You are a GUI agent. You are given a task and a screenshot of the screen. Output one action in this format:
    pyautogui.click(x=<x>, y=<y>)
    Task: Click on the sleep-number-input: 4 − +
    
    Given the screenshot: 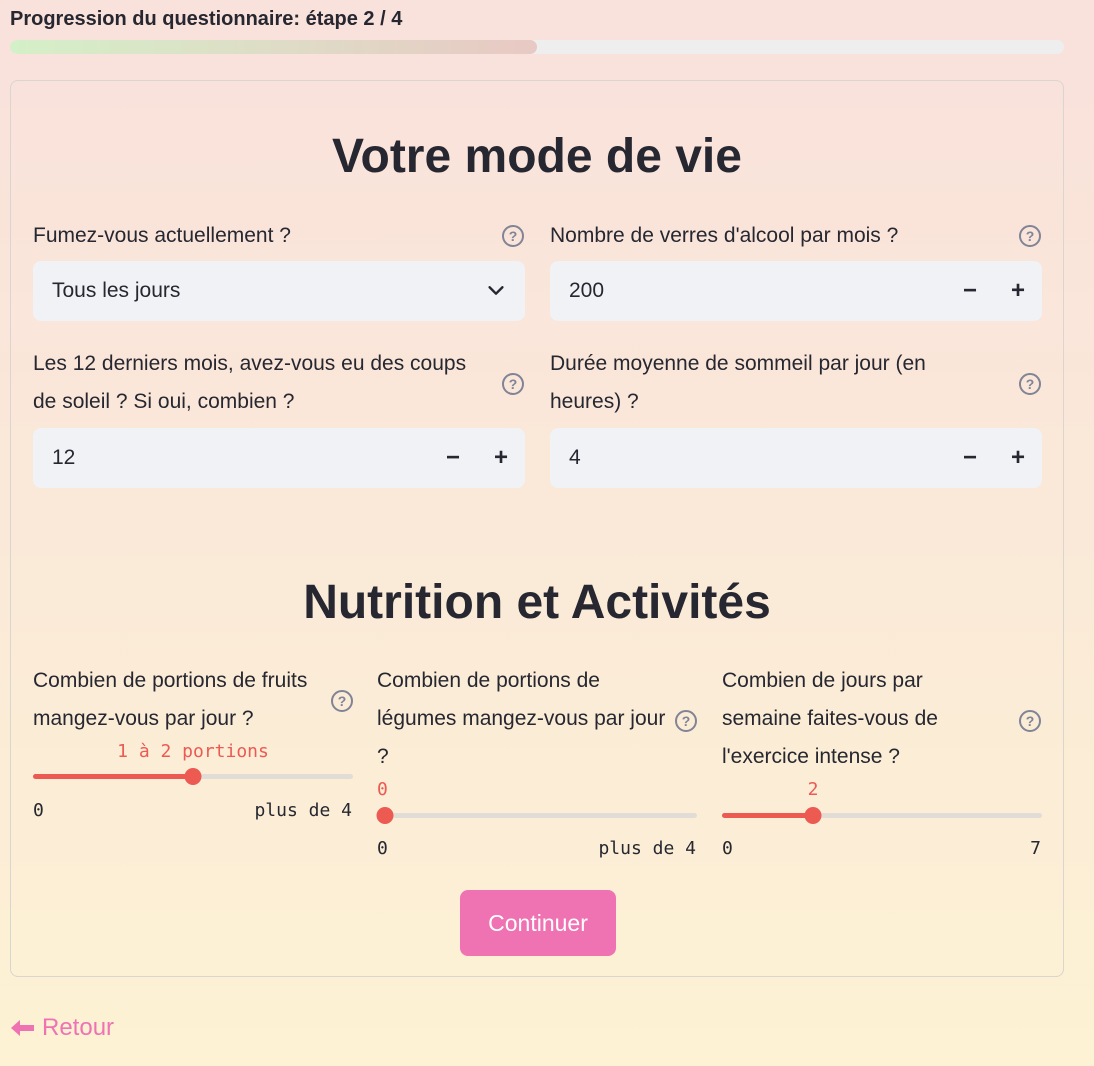 What is the action you would take?
    pyautogui.click(x=796, y=458)
    